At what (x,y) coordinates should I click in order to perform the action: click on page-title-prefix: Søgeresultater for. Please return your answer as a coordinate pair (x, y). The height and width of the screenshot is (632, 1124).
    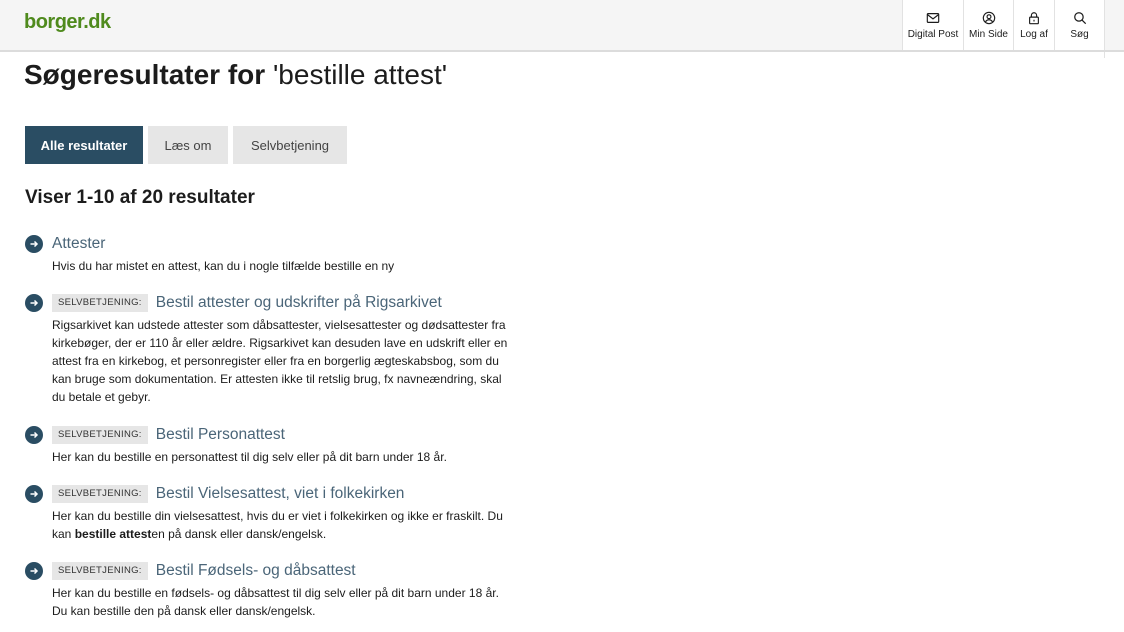
    Looking at the image, I should click on (145, 74).